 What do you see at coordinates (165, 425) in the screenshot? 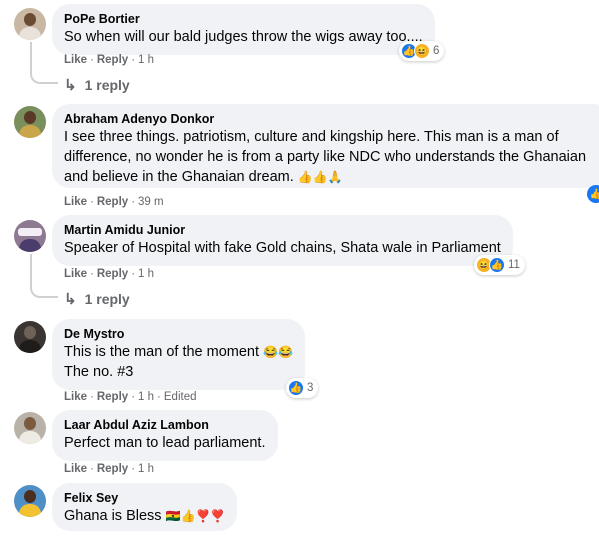
I see `comment-author: Laar Abdul Aziz Lambon` at bounding box center [165, 425].